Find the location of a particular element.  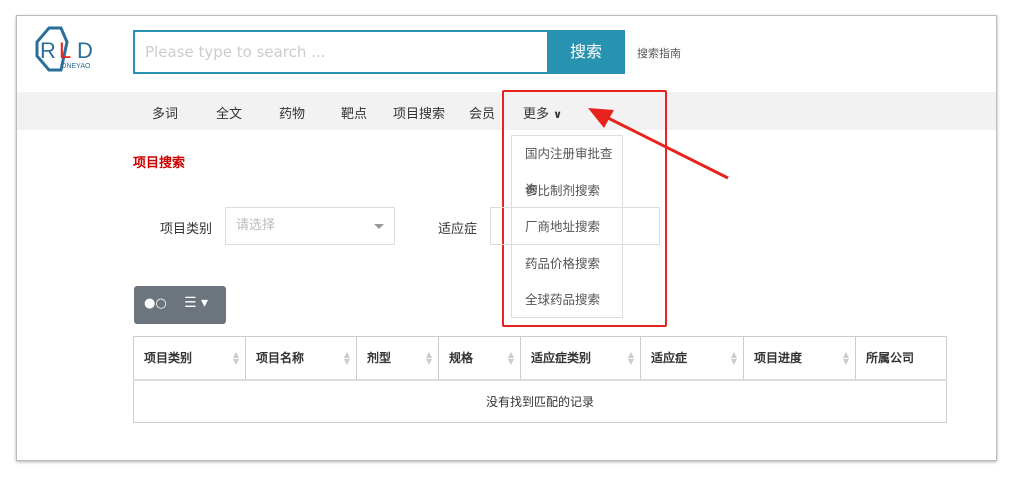

search-button: 搜索 is located at coordinates (586, 52).